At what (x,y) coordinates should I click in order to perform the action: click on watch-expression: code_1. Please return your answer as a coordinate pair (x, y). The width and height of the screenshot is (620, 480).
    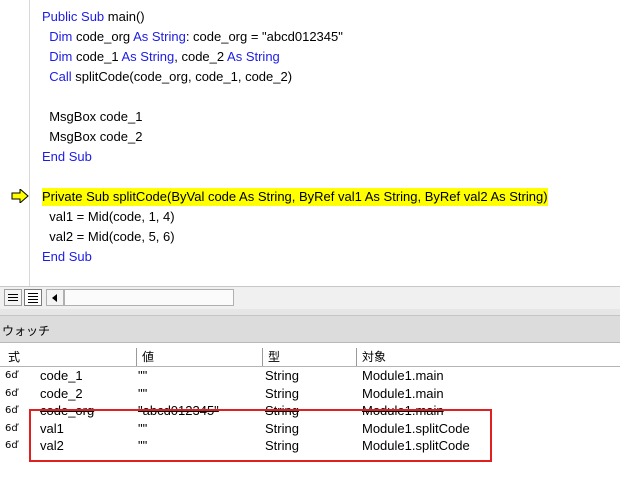
    Looking at the image, I should click on (61, 375).